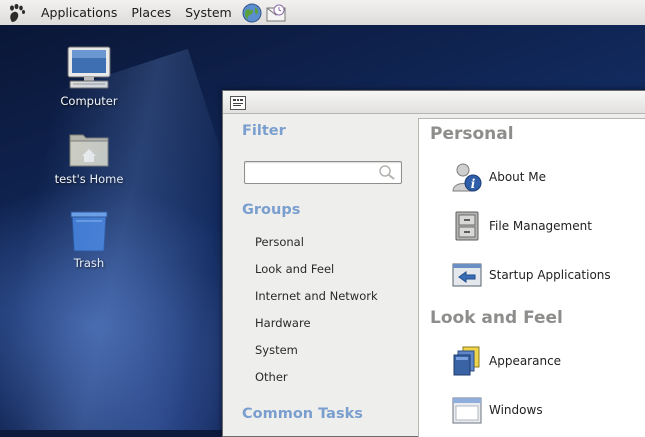 The width and height of the screenshot is (645, 437). Describe the element at coordinates (302, 414) in the screenshot. I see `common-tasks-heading: Common Tasks` at that location.